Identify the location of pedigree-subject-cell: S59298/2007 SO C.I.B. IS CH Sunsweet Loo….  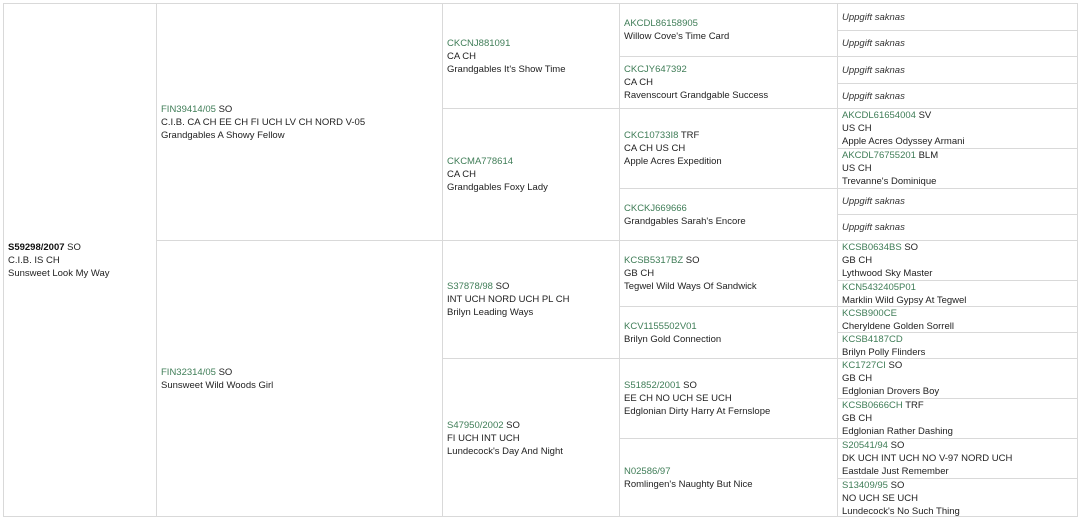
(79, 260).